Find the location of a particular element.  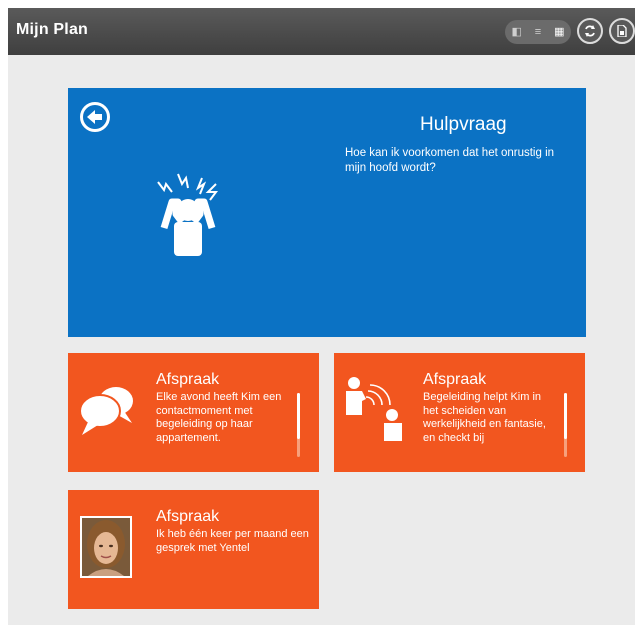

help-title: Hulpvraag is located at coordinates (463, 124).